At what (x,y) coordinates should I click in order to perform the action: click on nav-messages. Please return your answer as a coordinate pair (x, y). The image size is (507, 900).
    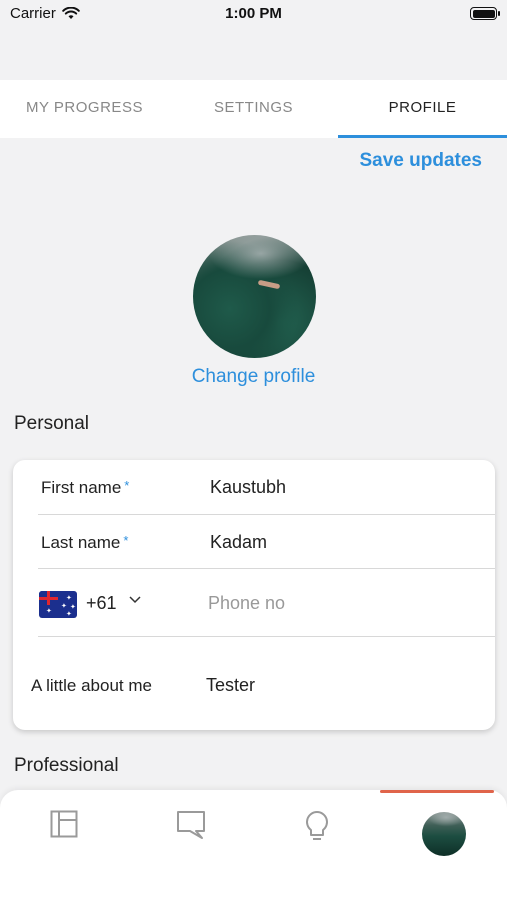
    Looking at the image, I should click on (191, 835).